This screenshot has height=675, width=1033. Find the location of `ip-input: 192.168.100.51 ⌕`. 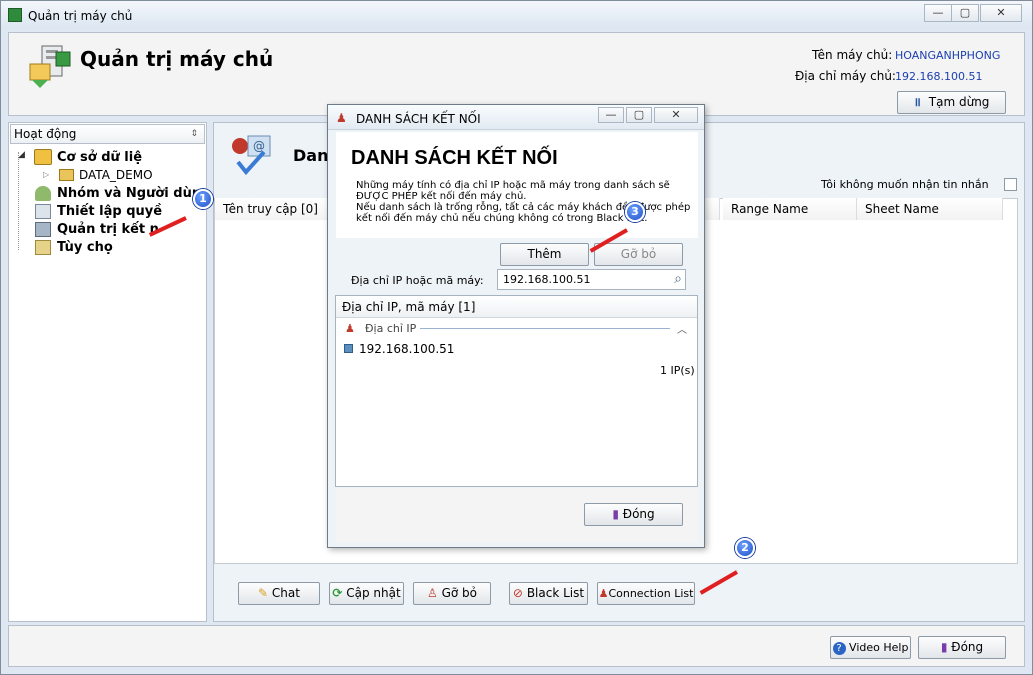

ip-input: 192.168.100.51 ⌕ is located at coordinates (591, 279).